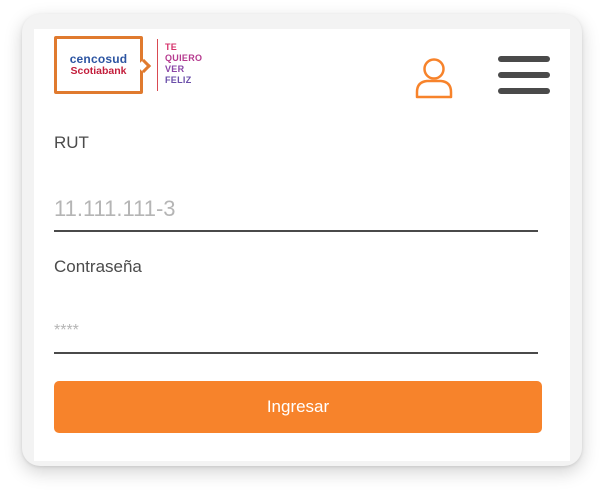 The width and height of the screenshot is (602, 493). I want to click on user-icon, so click(434, 78).